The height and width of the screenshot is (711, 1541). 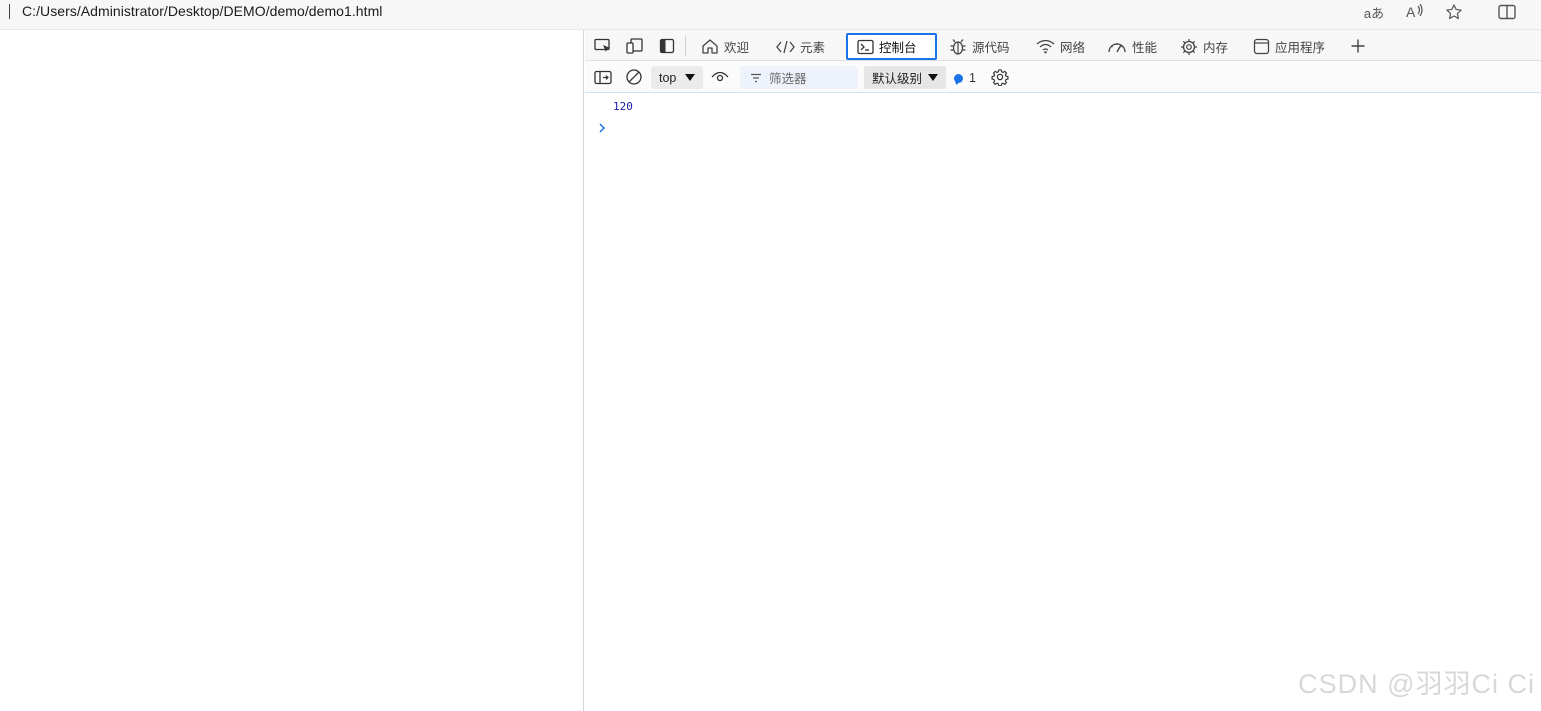 I want to click on gear-icon, so click(x=1000, y=77).